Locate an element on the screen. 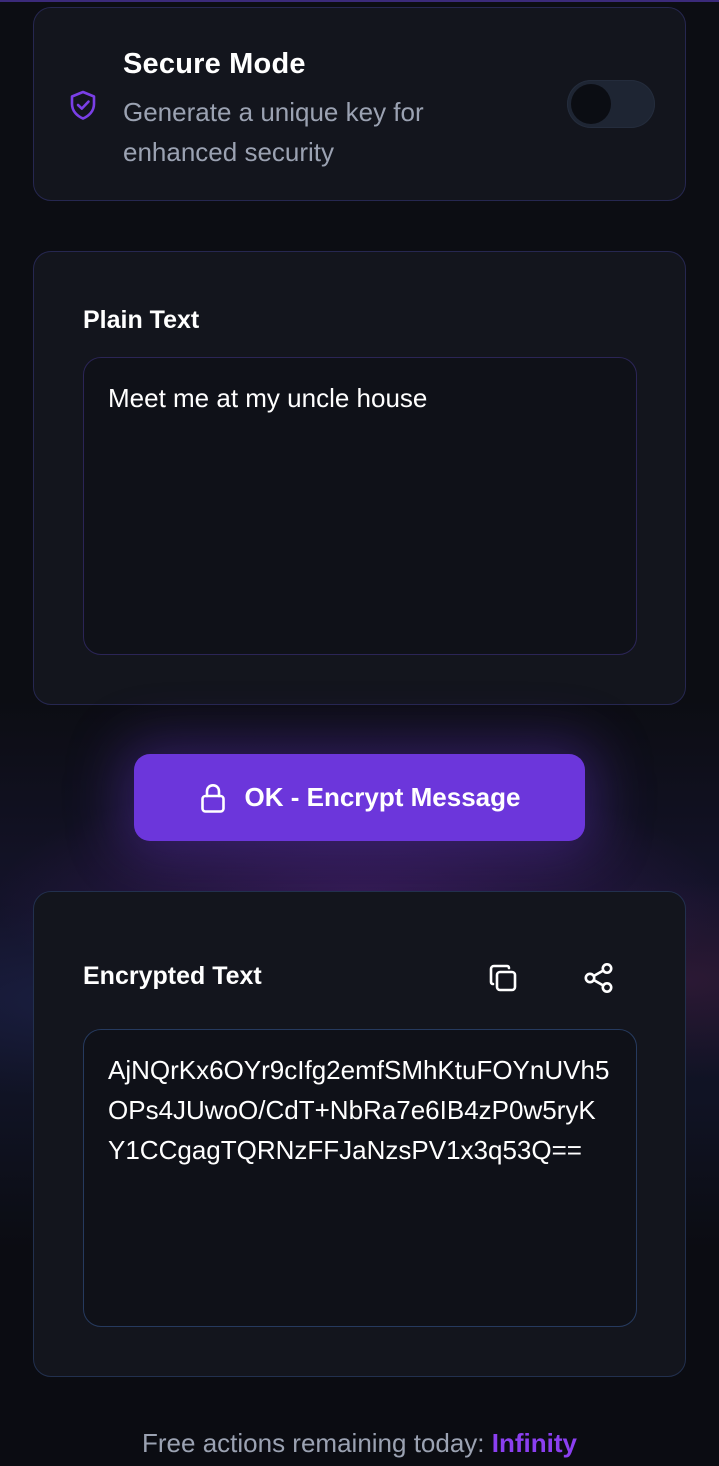 This screenshot has width=719, height=1466. encrypted-text-label: Encrypted Text is located at coordinates (172, 976).